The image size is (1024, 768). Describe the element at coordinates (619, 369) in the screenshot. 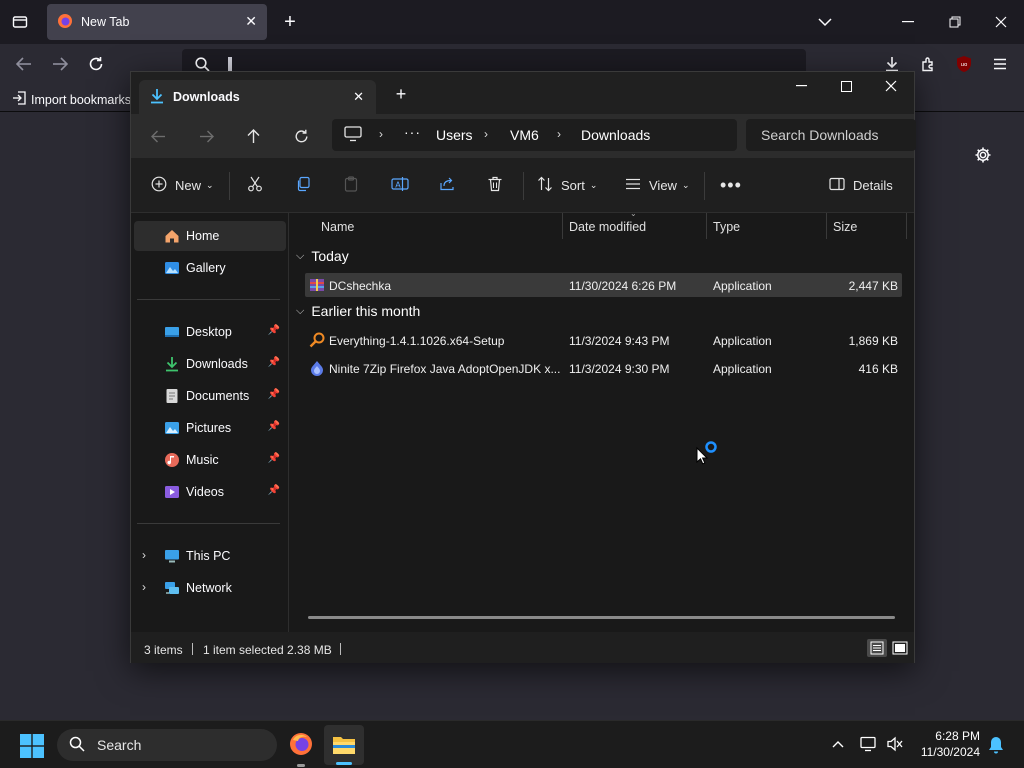

I see `file-date: 11/3/2024 9:30 PM` at that location.